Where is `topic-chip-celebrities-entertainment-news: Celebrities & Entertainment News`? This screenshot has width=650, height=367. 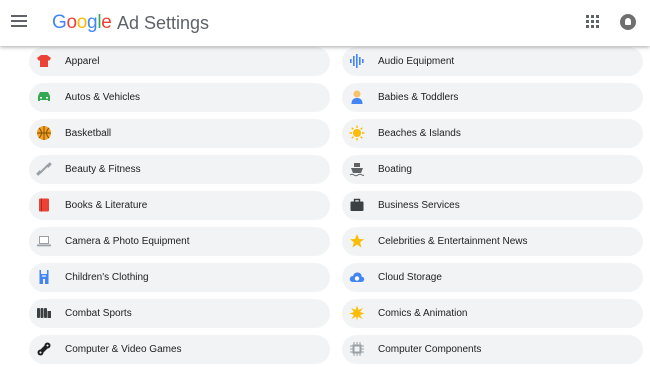
topic-chip-celebrities-entertainment-news: Celebrities & Entertainment News is located at coordinates (492, 241).